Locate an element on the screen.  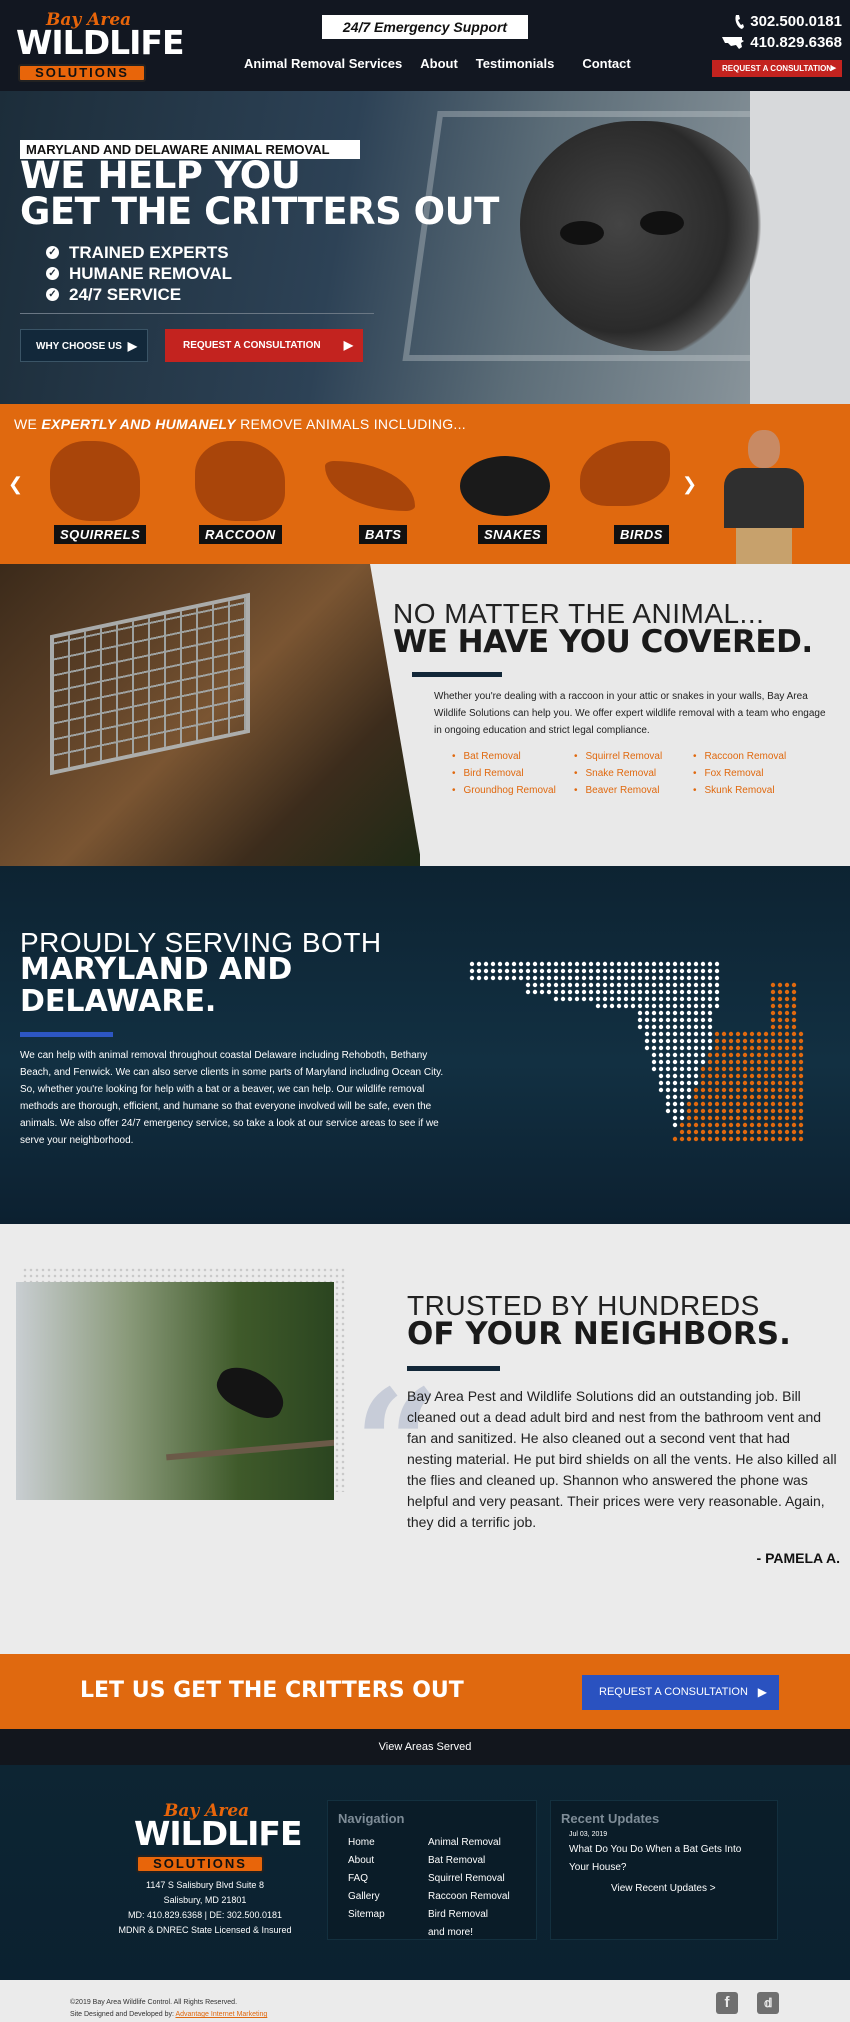
service-link: Beaver Removal is located at coordinates (618, 790).